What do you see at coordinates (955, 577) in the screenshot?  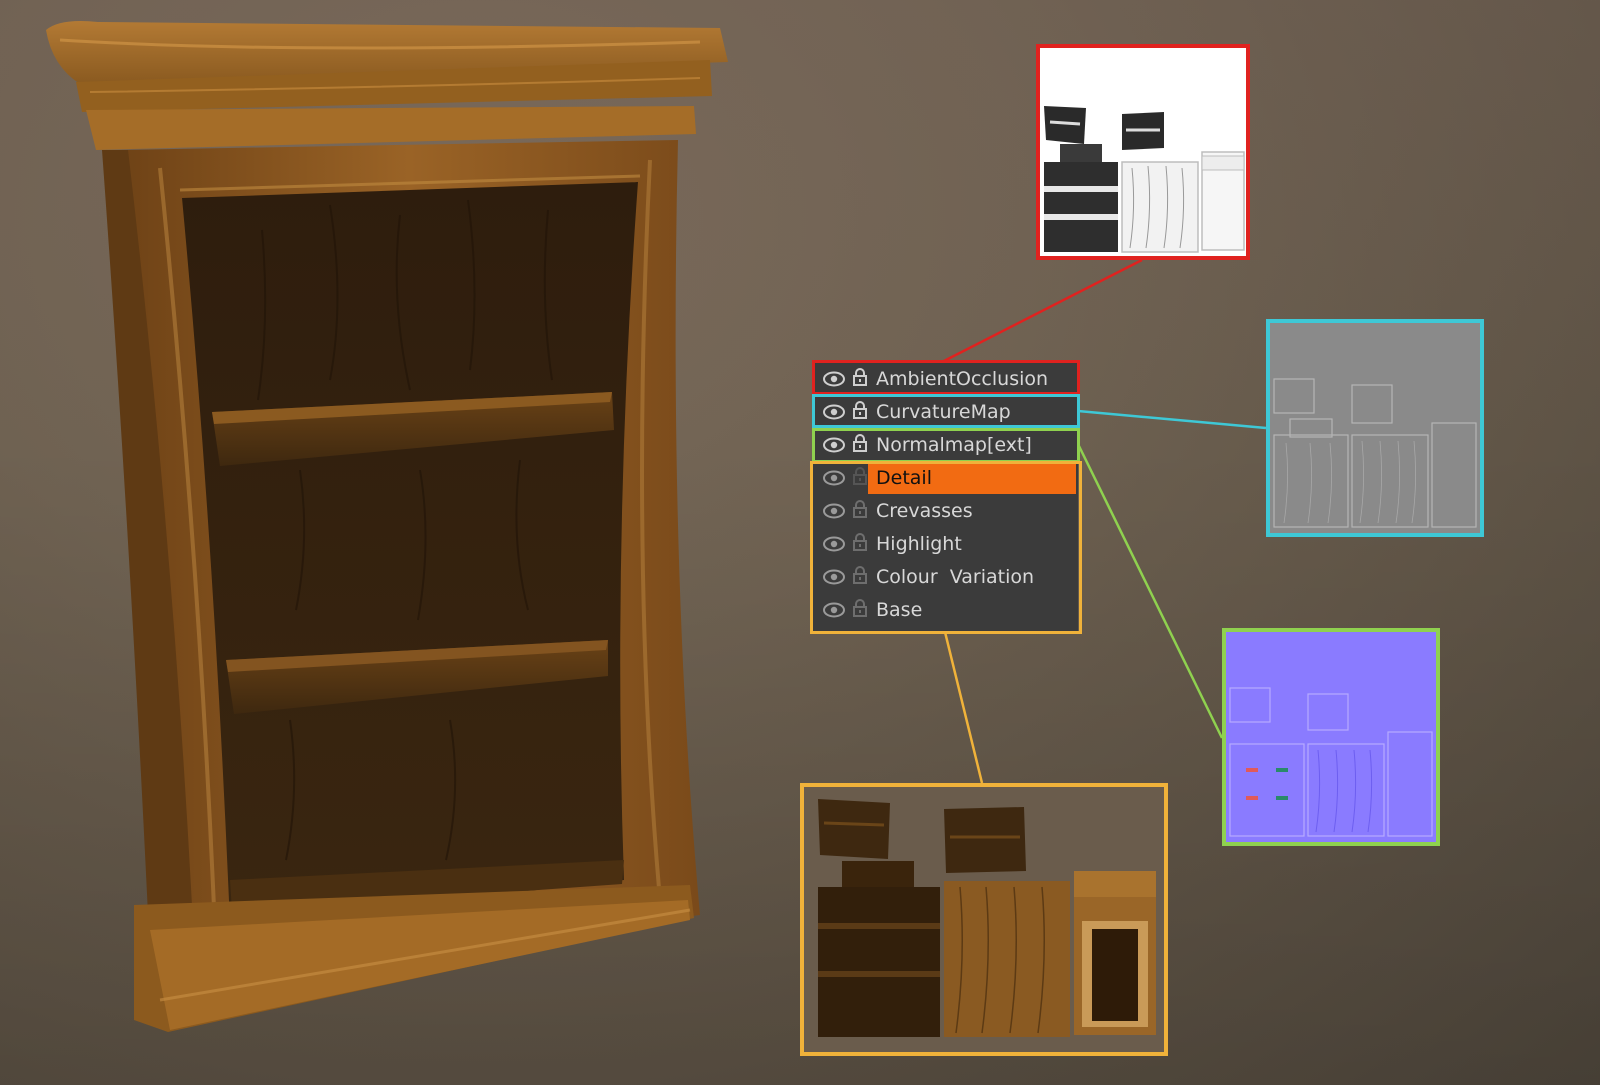 I see `layer-name: Colour Variation` at bounding box center [955, 577].